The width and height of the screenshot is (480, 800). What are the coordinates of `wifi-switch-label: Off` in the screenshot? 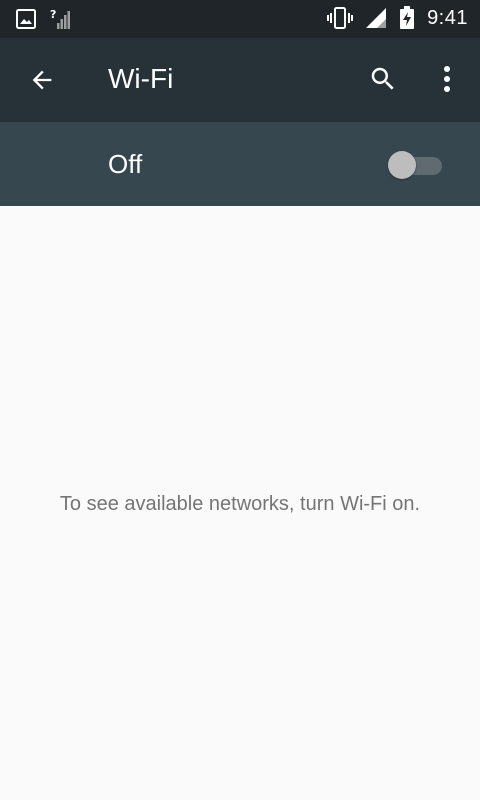 It's located at (125, 164).